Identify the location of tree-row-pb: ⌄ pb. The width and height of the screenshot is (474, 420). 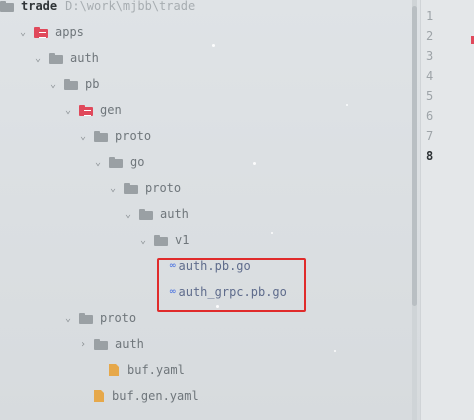
(73, 84).